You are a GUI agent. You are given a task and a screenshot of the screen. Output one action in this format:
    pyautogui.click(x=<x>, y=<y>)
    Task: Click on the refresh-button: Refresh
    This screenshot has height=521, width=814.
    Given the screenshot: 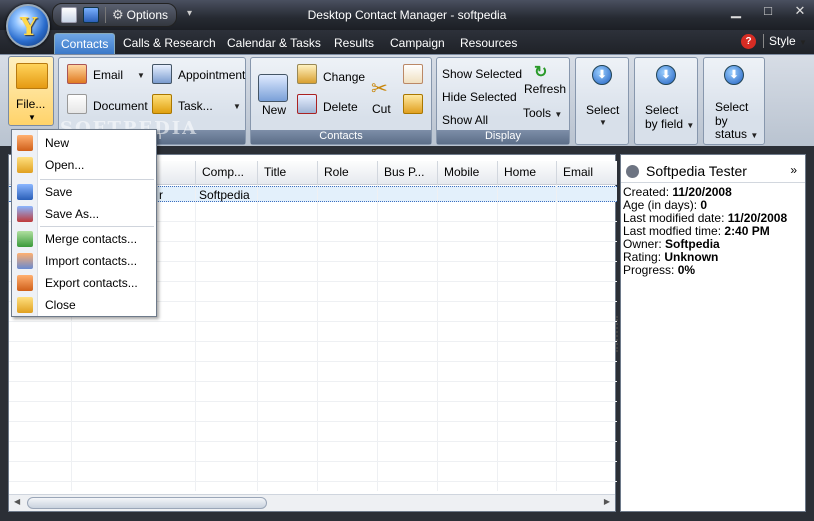 What is the action you would take?
    pyautogui.click(x=545, y=89)
    